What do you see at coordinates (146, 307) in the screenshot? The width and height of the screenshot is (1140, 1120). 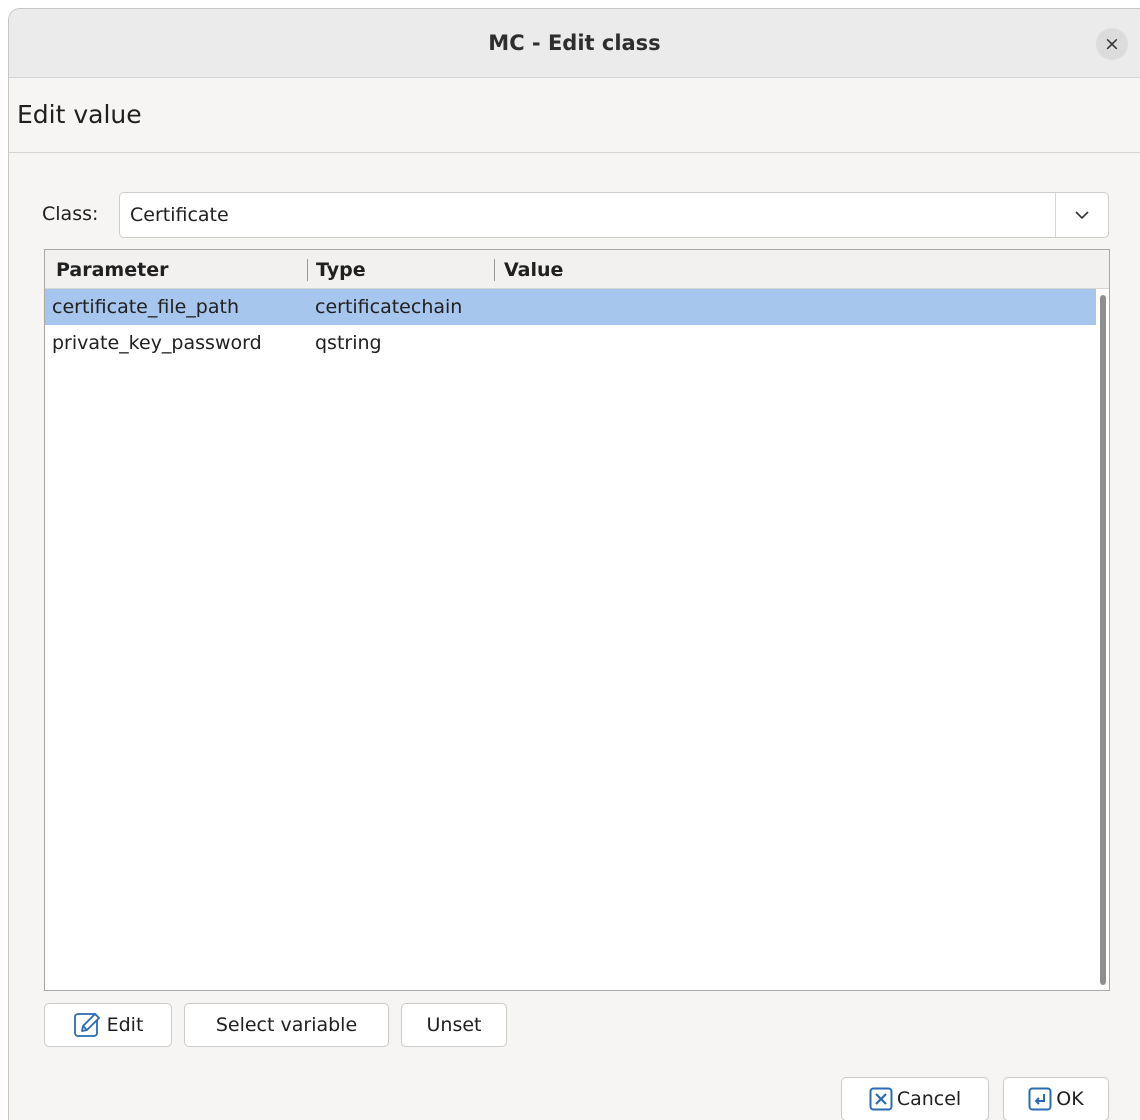 I see `cell-parameter: certificate_file_path` at bounding box center [146, 307].